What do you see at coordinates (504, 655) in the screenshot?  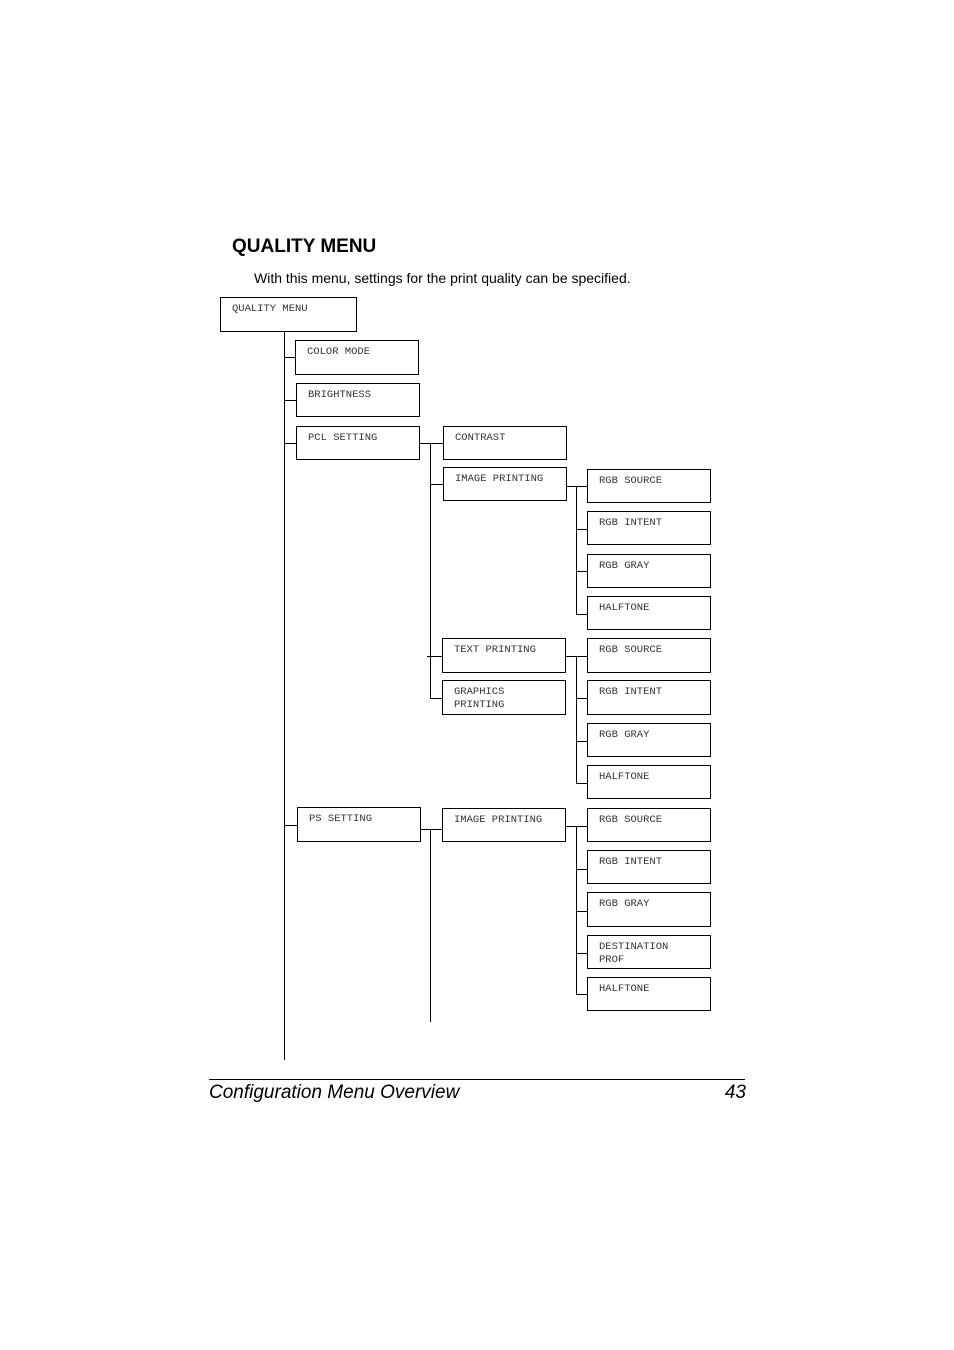 I see `menu-node-text-printing: TEXT PRINTING` at bounding box center [504, 655].